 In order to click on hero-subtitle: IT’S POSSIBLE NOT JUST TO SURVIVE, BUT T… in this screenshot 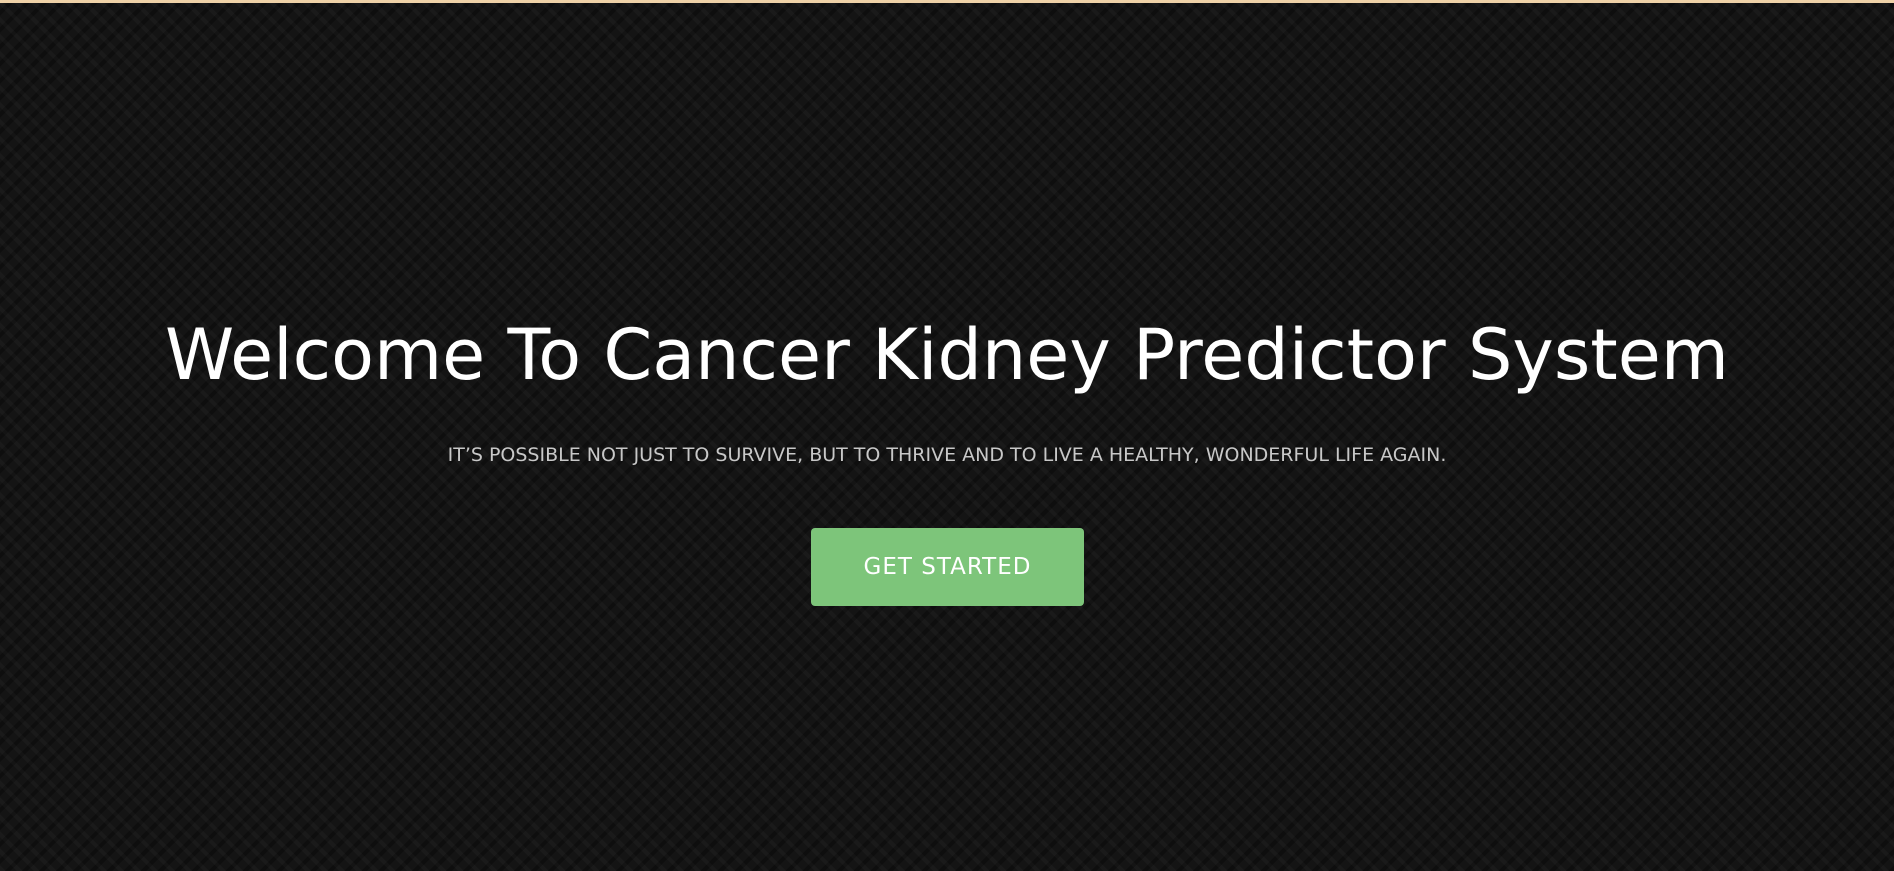, I will do `click(947, 455)`.